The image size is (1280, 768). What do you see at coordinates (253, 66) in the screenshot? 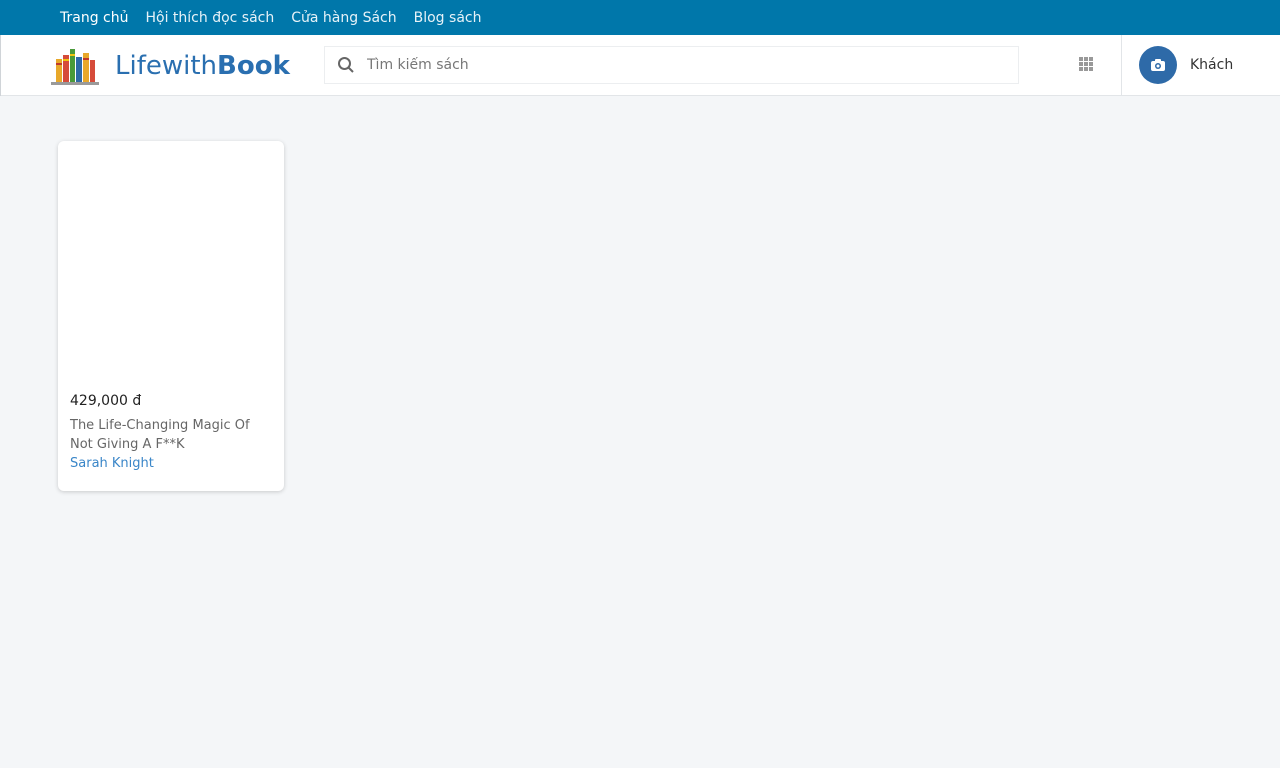
I see `logo-text-bold: Book` at bounding box center [253, 66].